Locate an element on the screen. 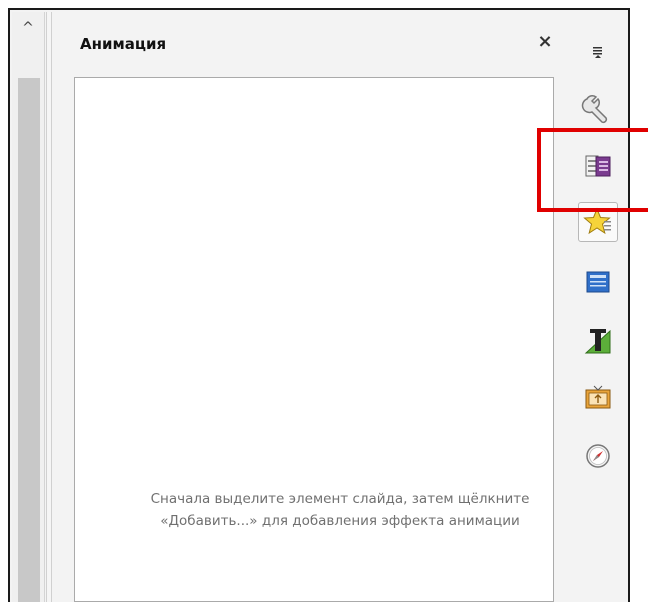  pane-splitter is located at coordinates (49, 307).